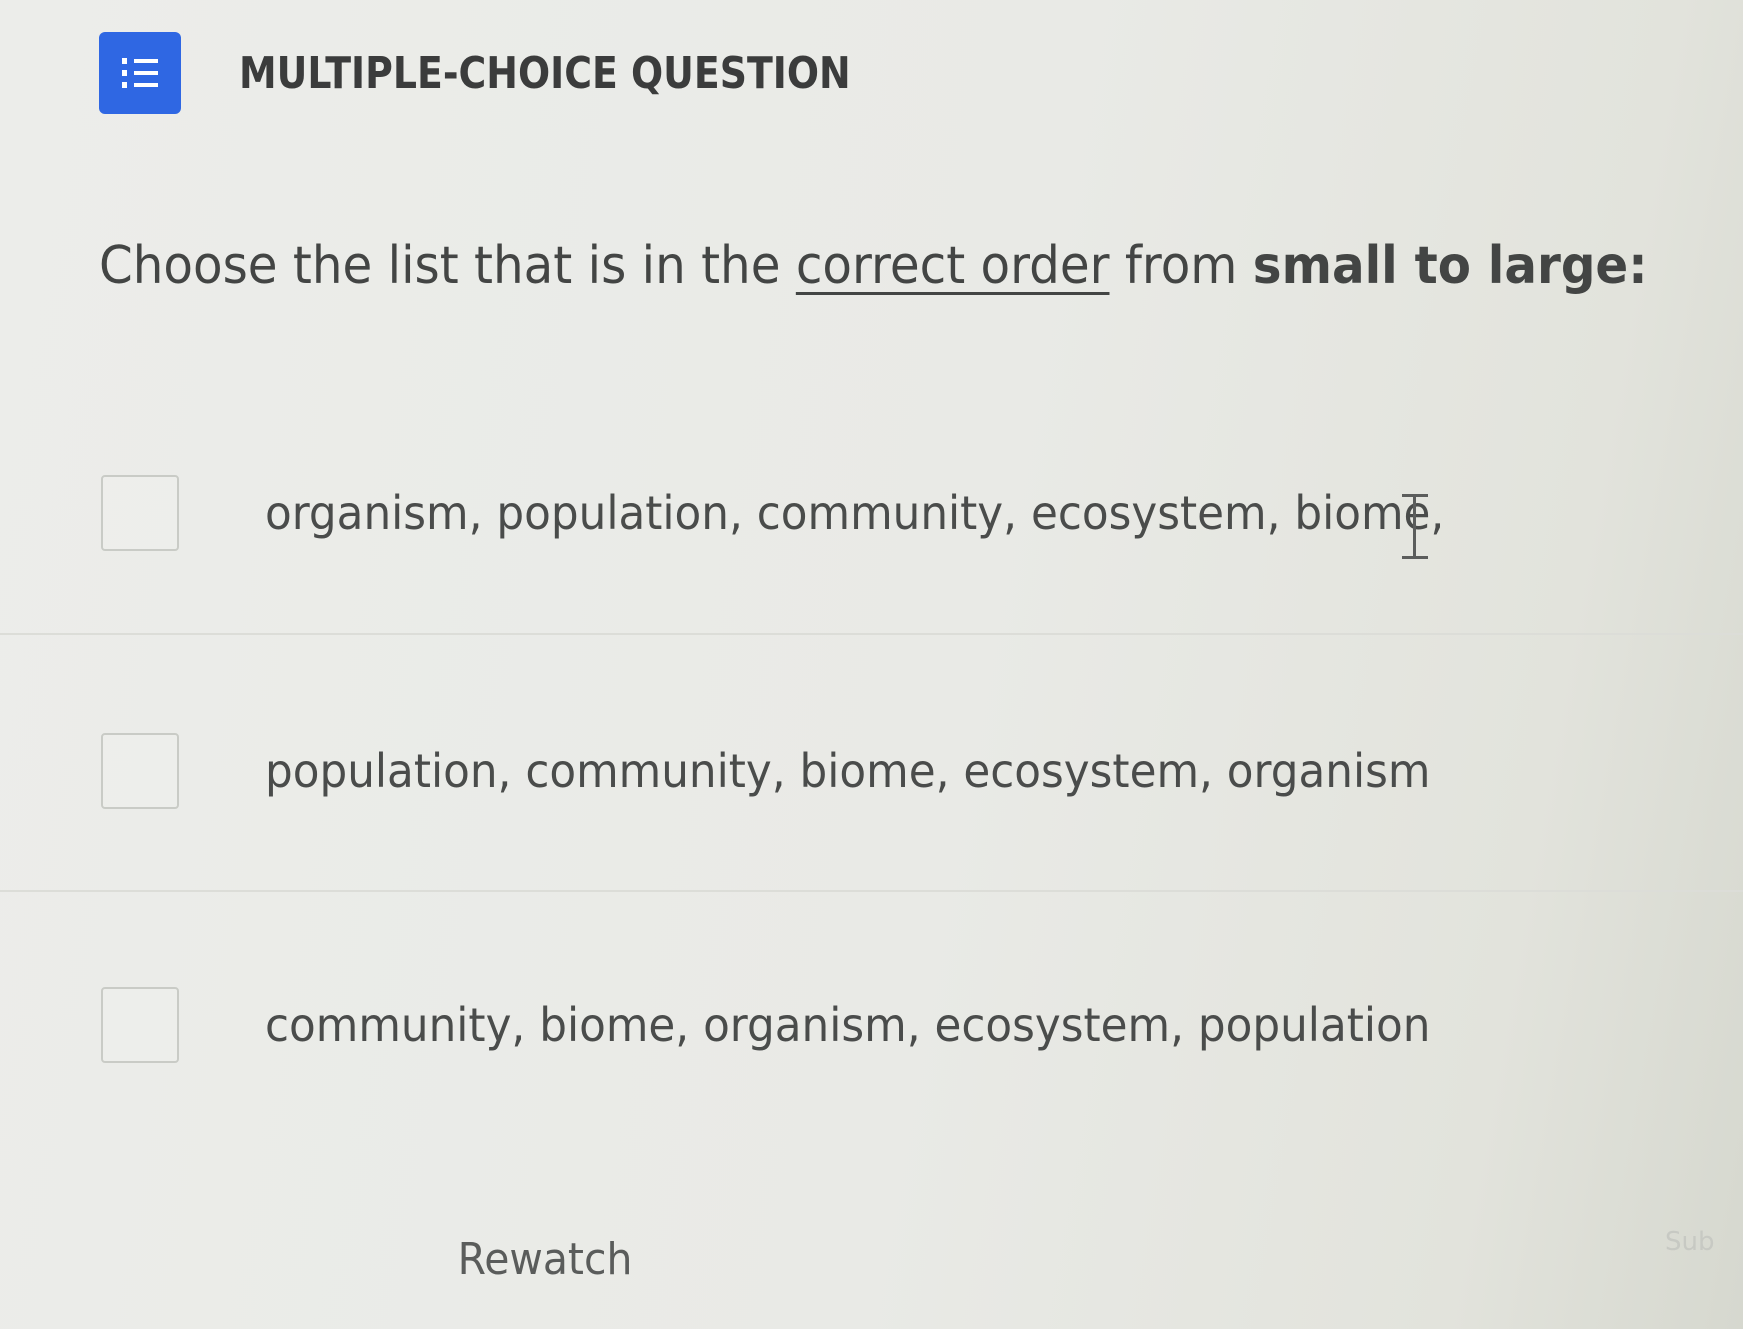 The width and height of the screenshot is (1743, 1329). I want to click on text-cursor-icon, so click(1415, 529).